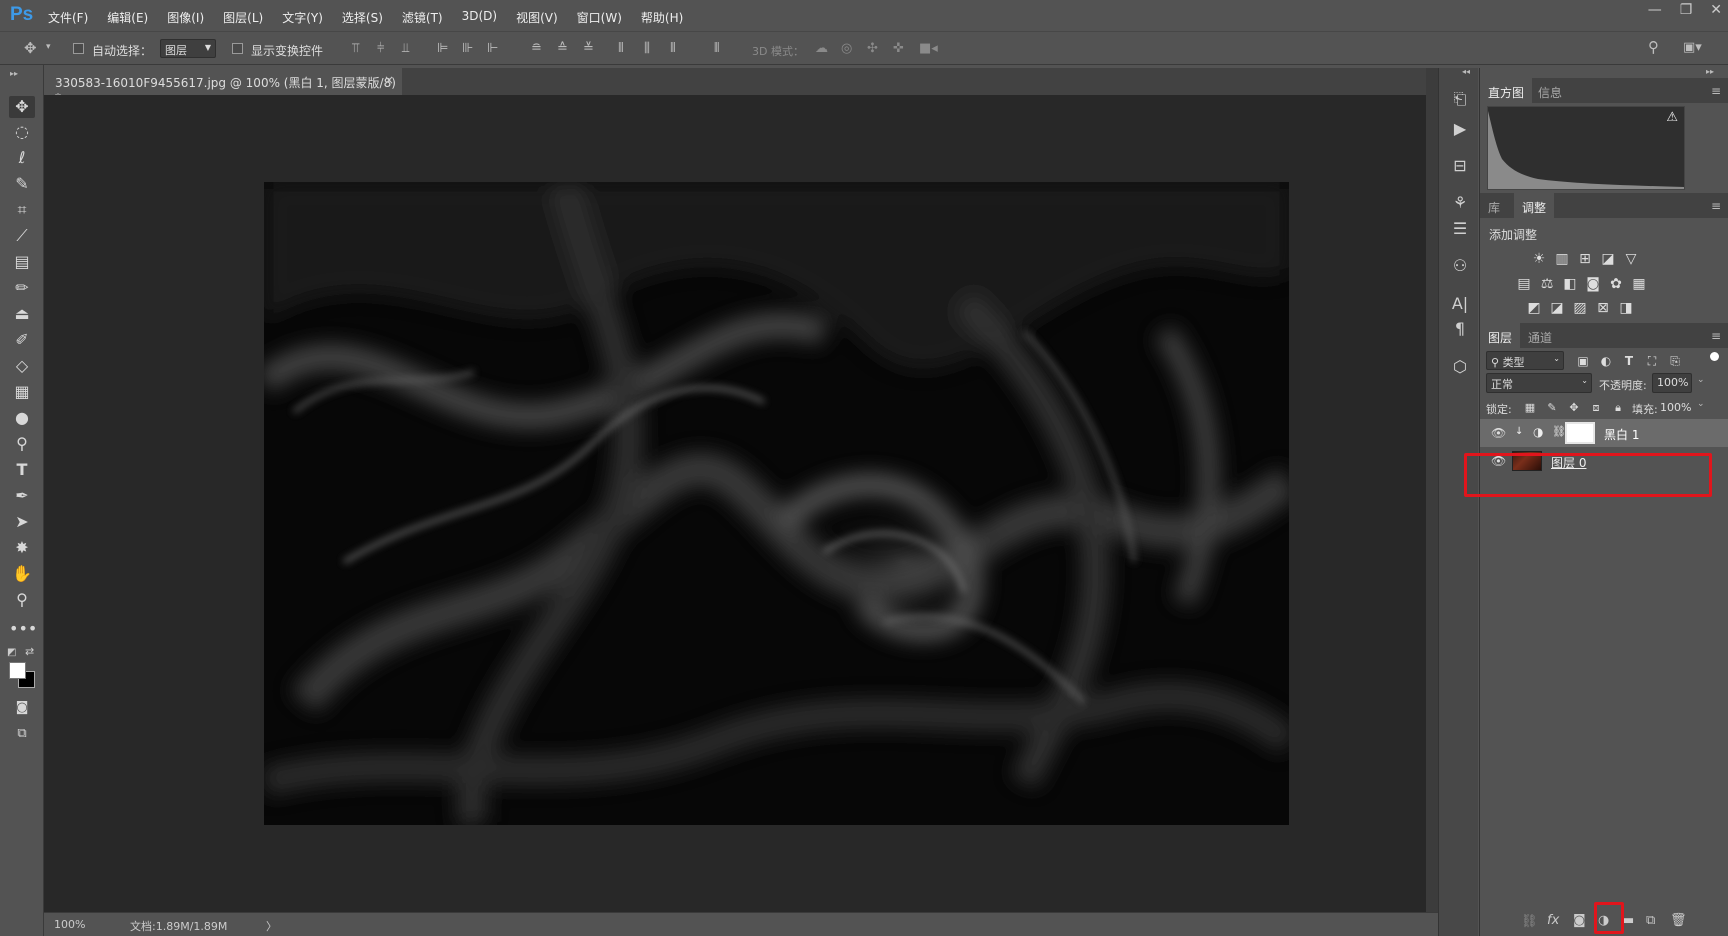 This screenshot has height=936, width=1728. What do you see at coordinates (442, 48) in the screenshot?
I see `align-left-icon: ⊫` at bounding box center [442, 48].